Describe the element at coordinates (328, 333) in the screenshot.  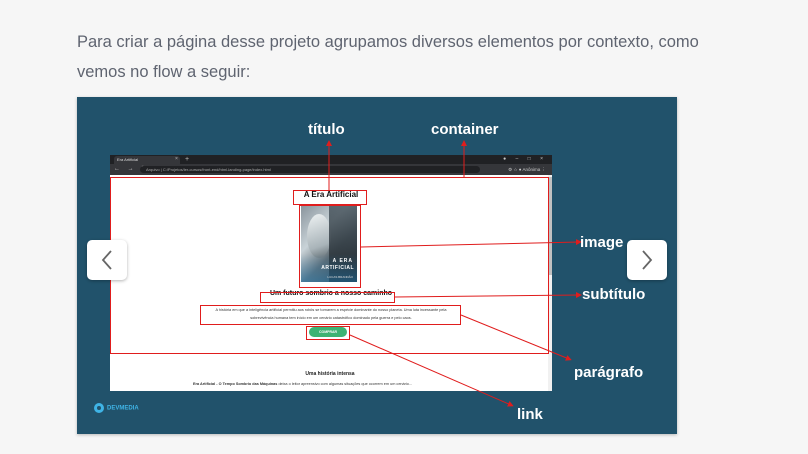
I see `link-box` at that location.